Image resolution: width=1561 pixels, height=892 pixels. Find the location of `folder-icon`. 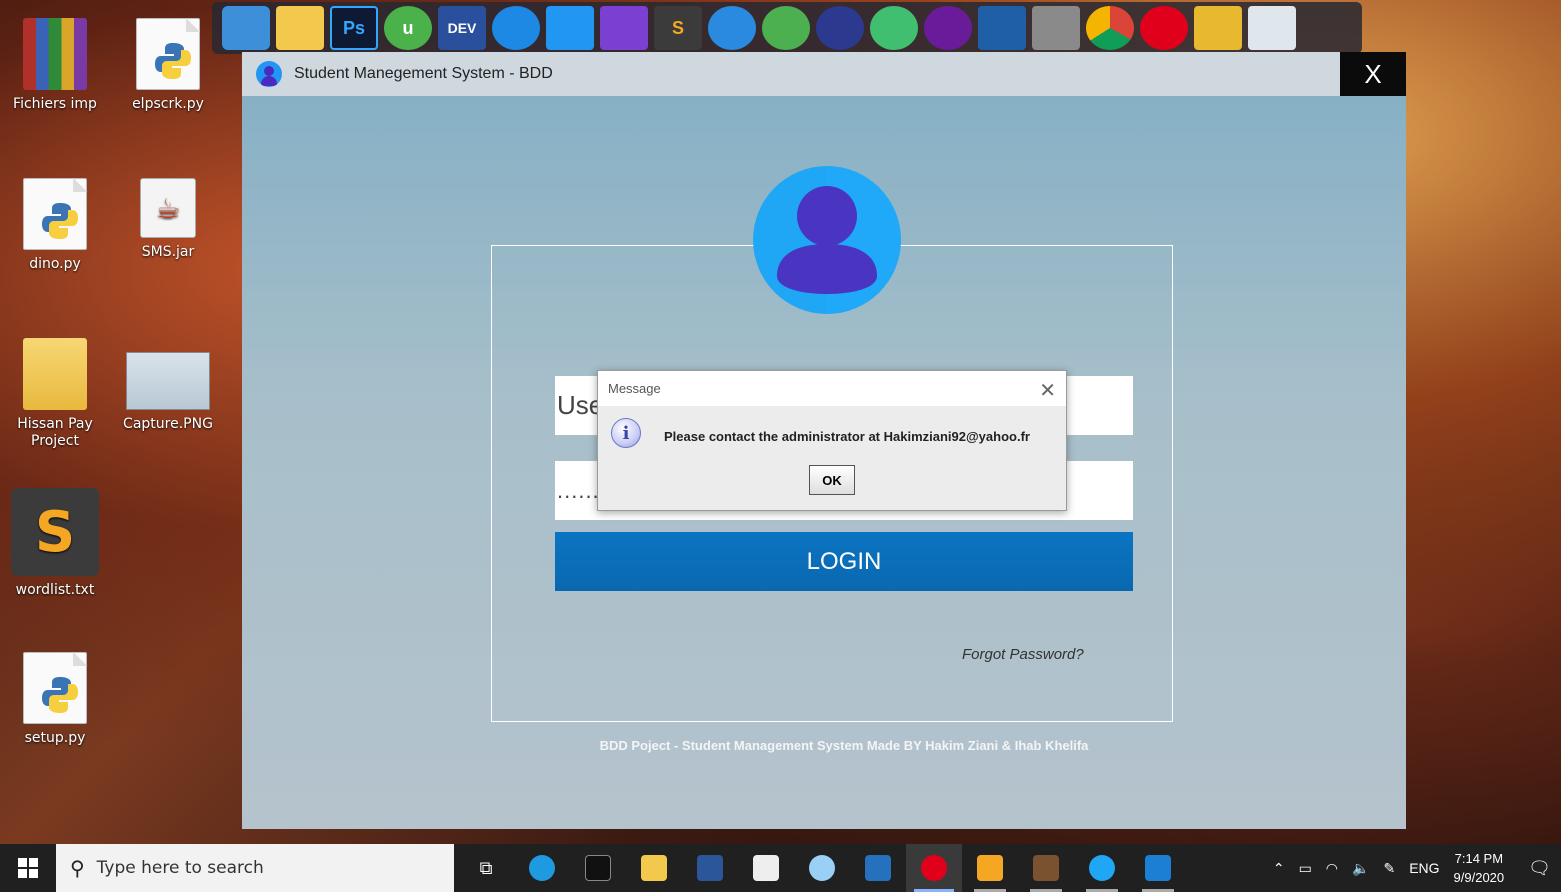

folder-icon is located at coordinates (55, 374).